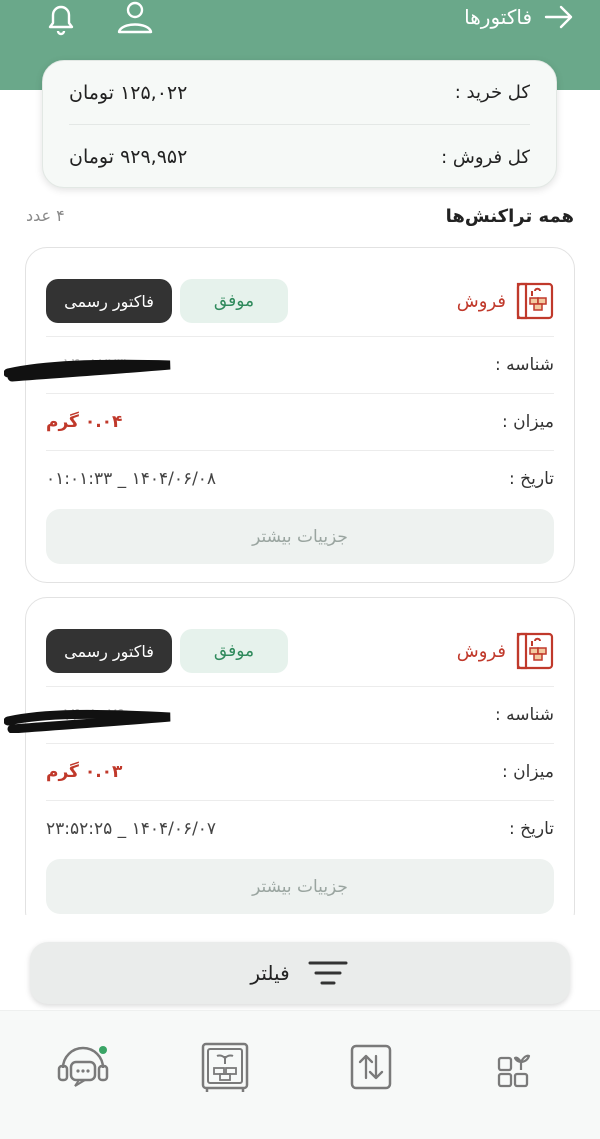 Image resolution: width=600 pixels, height=1139 pixels. I want to click on filter-icon, so click(328, 973).